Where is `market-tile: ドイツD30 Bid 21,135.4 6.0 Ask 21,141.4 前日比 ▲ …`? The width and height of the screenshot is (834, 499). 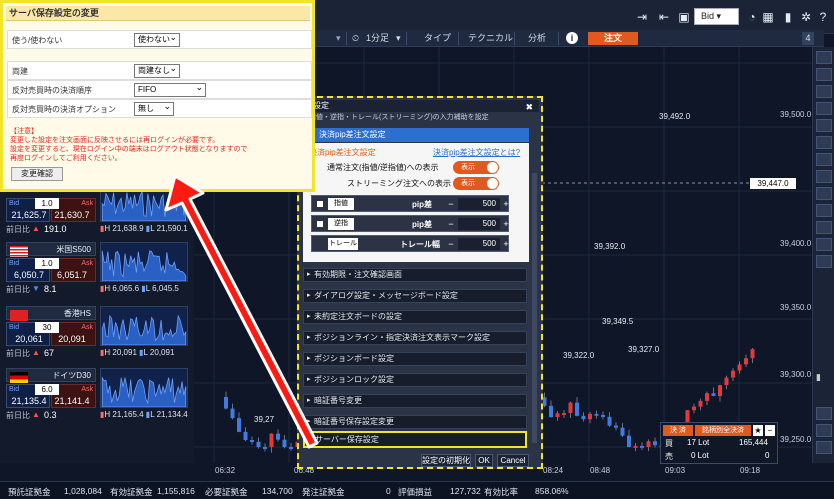 market-tile: ドイツD30 Bid 21,135.4 6.0 Ask 21,141.4 前日比 ▲ … is located at coordinates (98, 396).